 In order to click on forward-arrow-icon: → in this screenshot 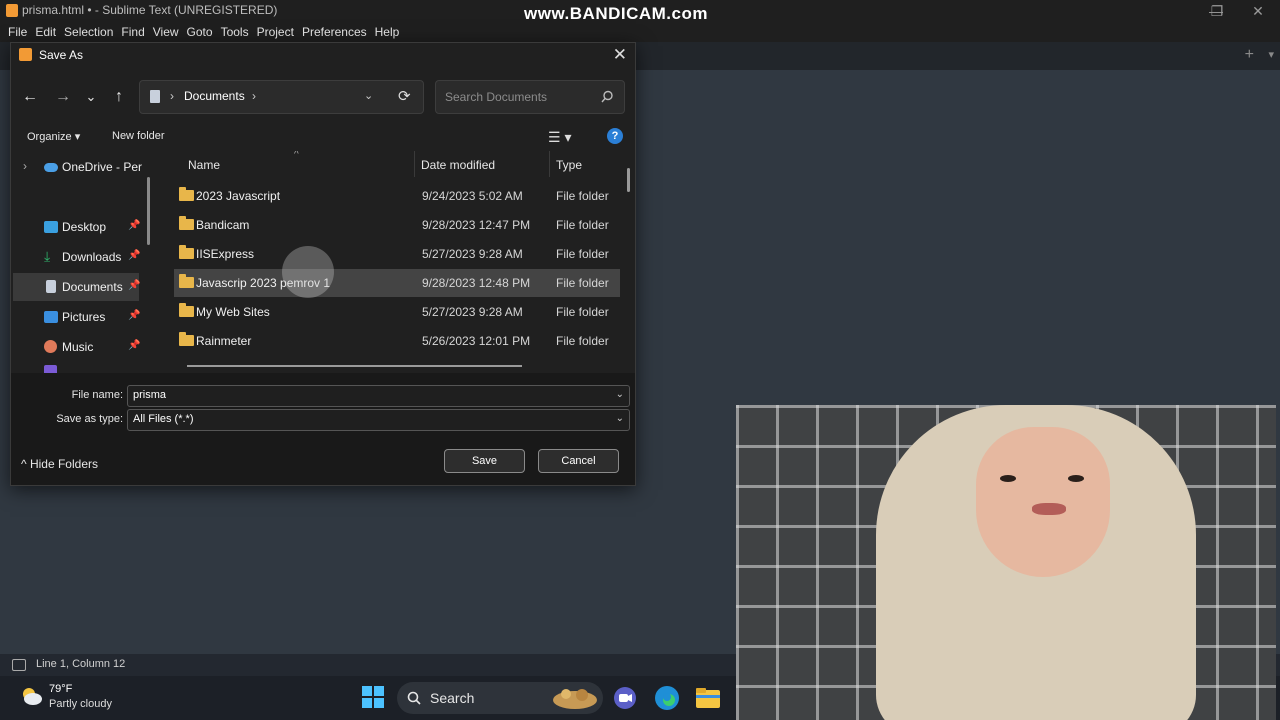, I will do `click(63, 97)`.